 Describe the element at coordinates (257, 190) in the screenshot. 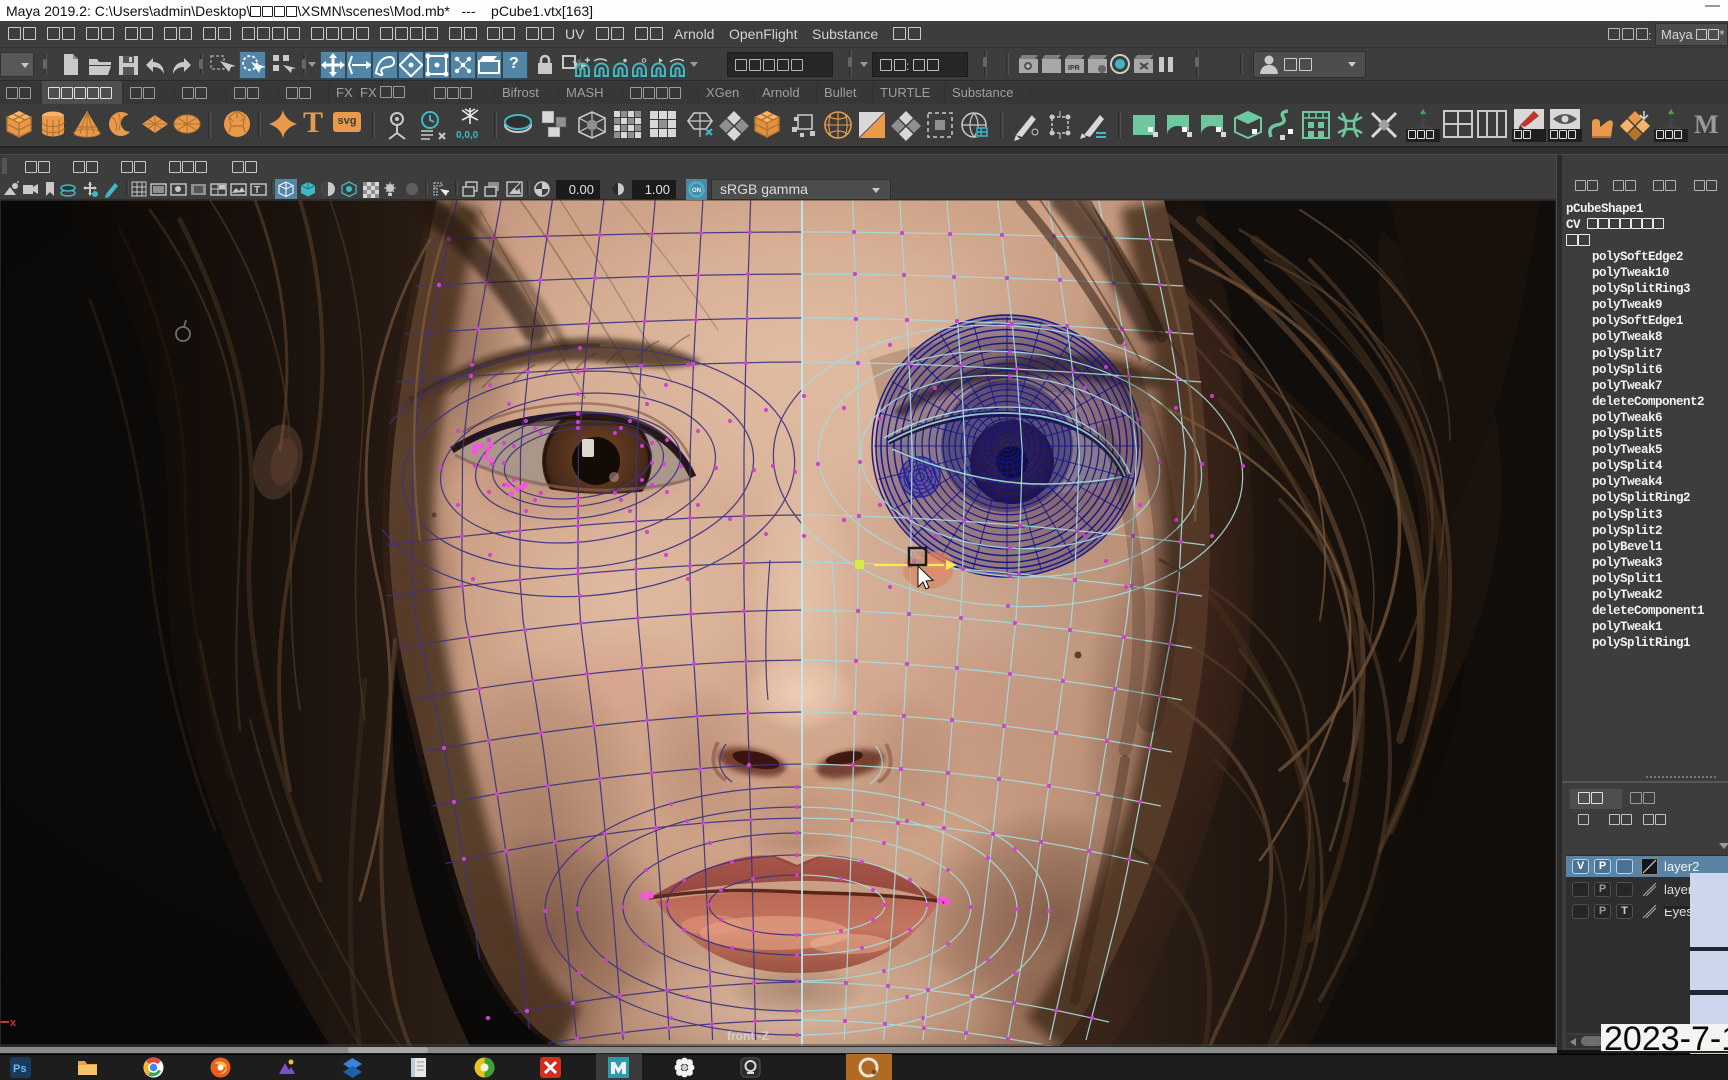

I see `svg-text: T` at that location.